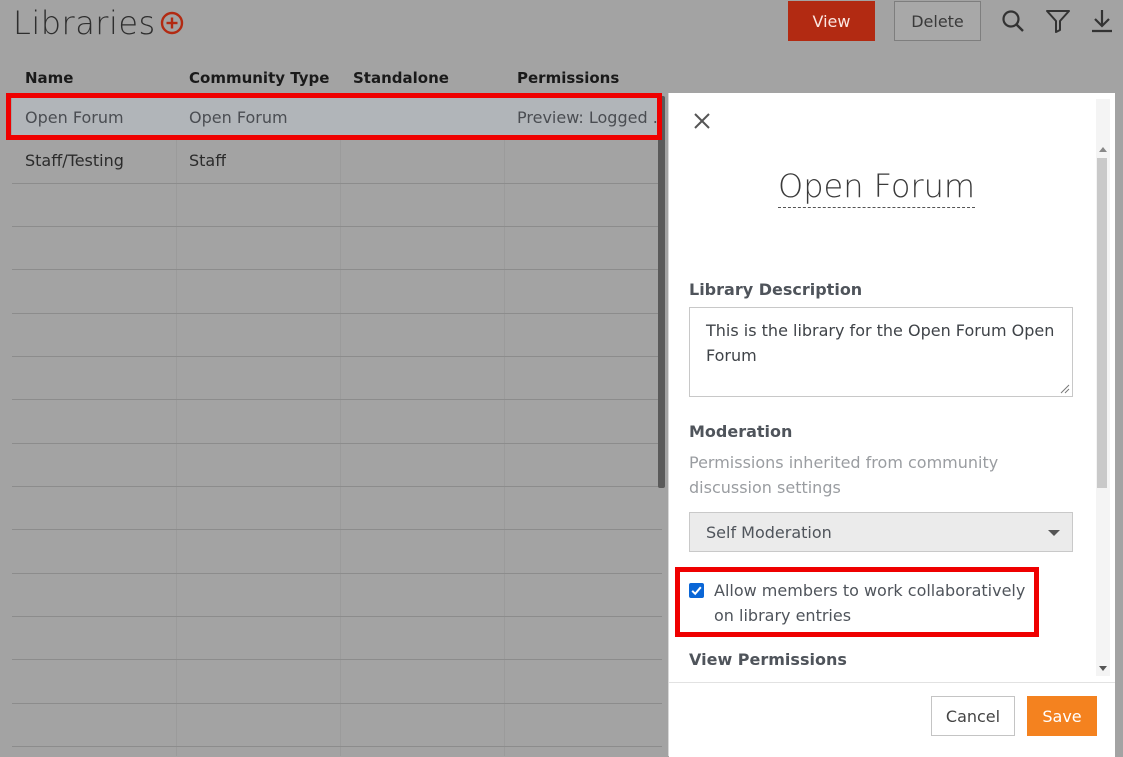  I want to click on table-row: Staff/Testing Staff, so click(337, 162).